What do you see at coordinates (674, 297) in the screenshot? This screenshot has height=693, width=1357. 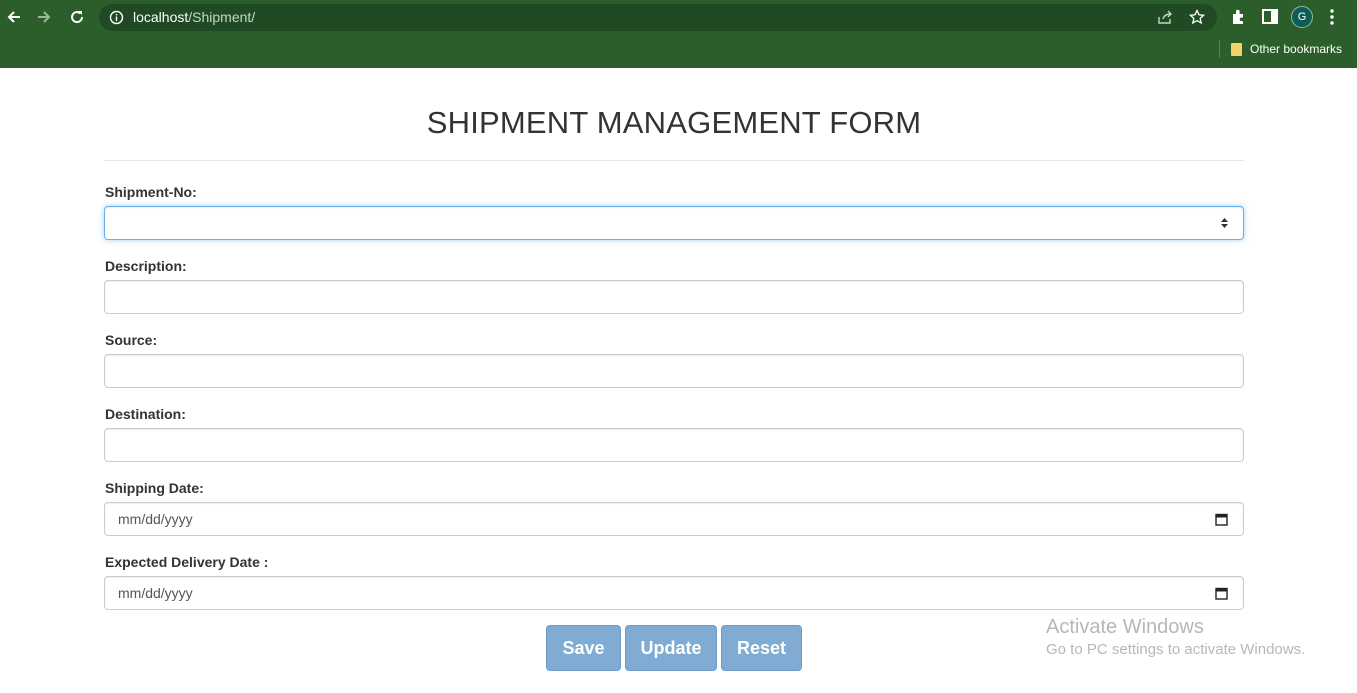 I see `description-input` at bounding box center [674, 297].